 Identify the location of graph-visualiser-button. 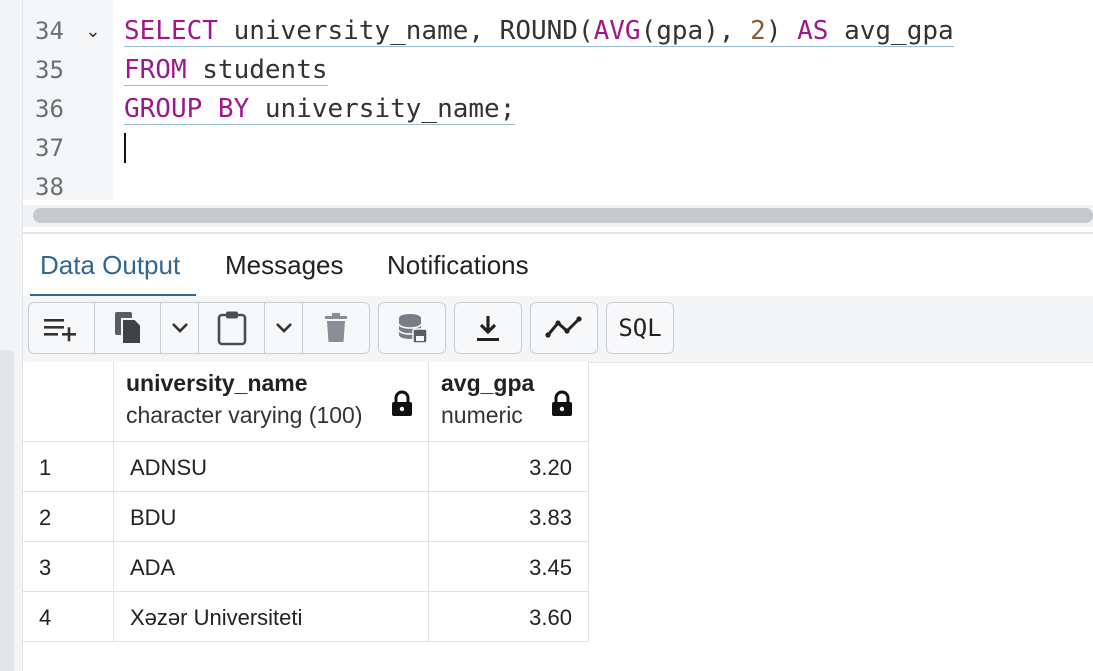
(564, 328).